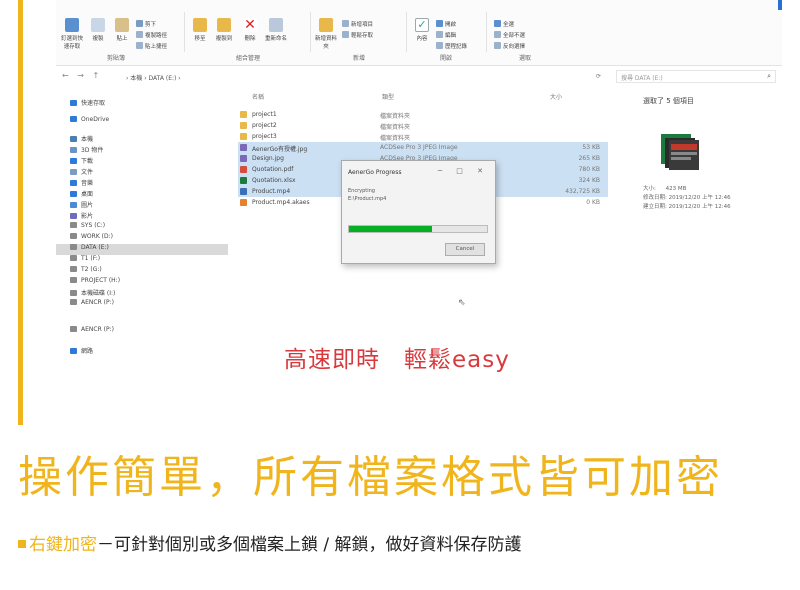  Describe the element at coordinates (504, 24) in the screenshot. I see `select-all-button: 全選` at that location.